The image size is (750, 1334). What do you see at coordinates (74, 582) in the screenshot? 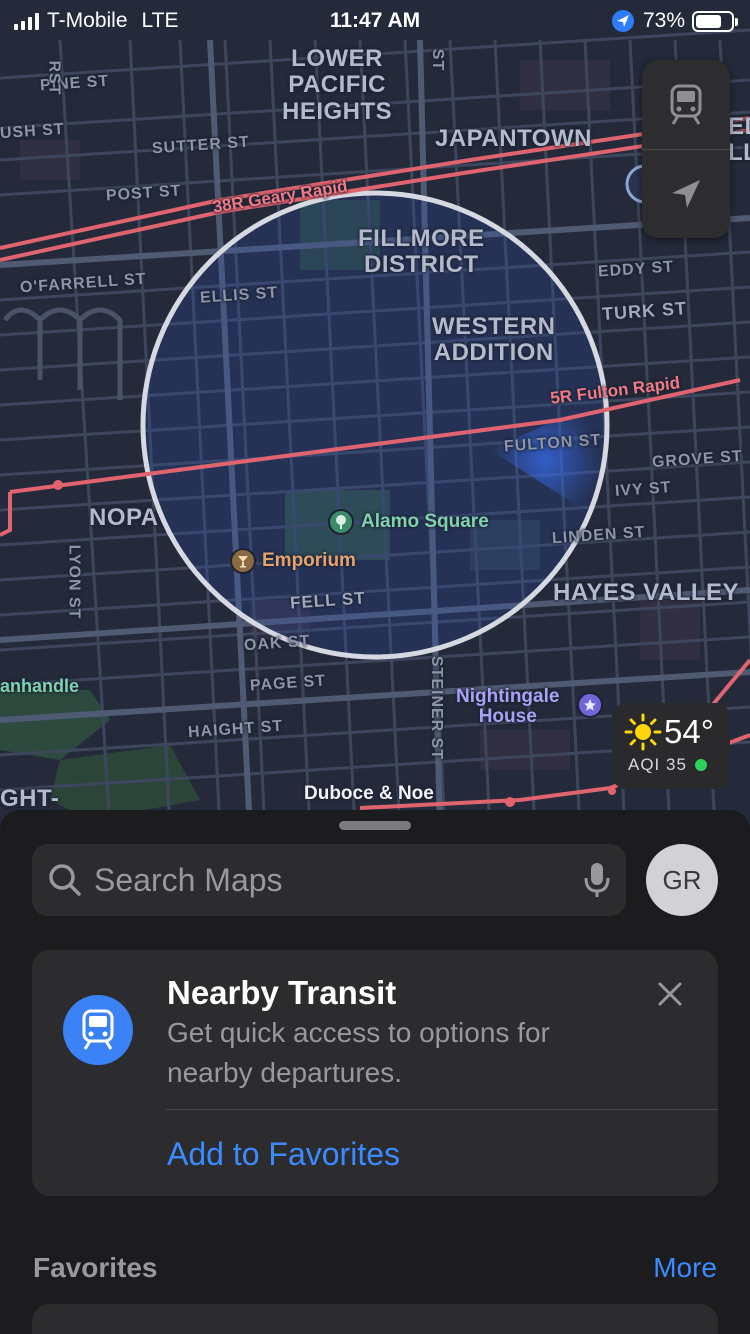
I see `street-lyon: LYON ST` at bounding box center [74, 582].